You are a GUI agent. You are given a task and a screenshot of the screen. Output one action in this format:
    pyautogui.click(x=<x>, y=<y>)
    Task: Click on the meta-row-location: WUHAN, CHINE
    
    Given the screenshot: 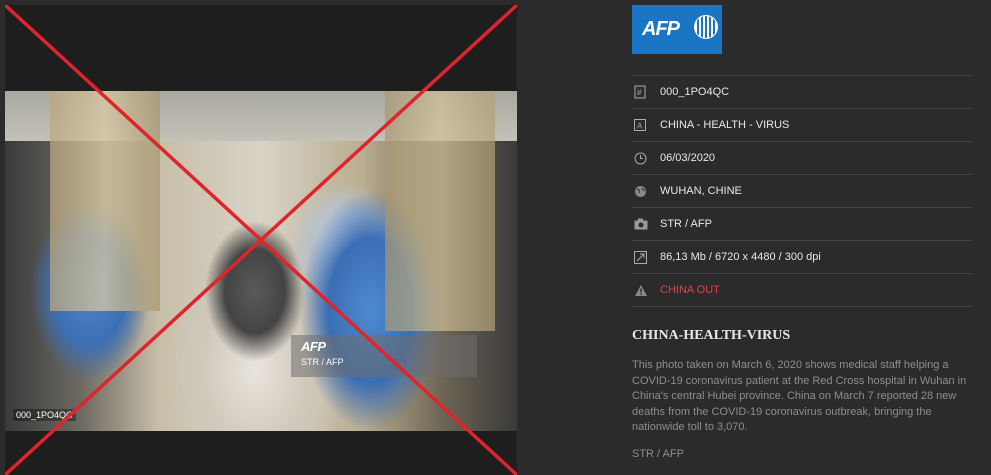 What is the action you would take?
    pyautogui.click(x=802, y=190)
    